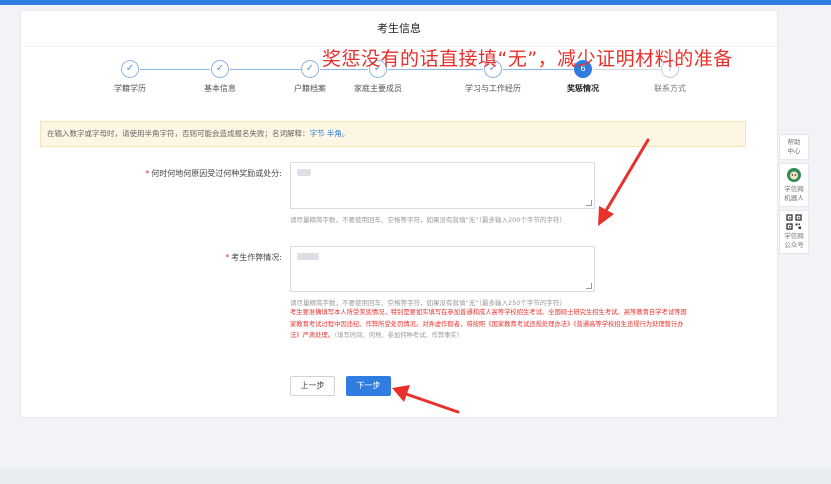  I want to click on wechat-button: 学信网公众号, so click(794, 232).